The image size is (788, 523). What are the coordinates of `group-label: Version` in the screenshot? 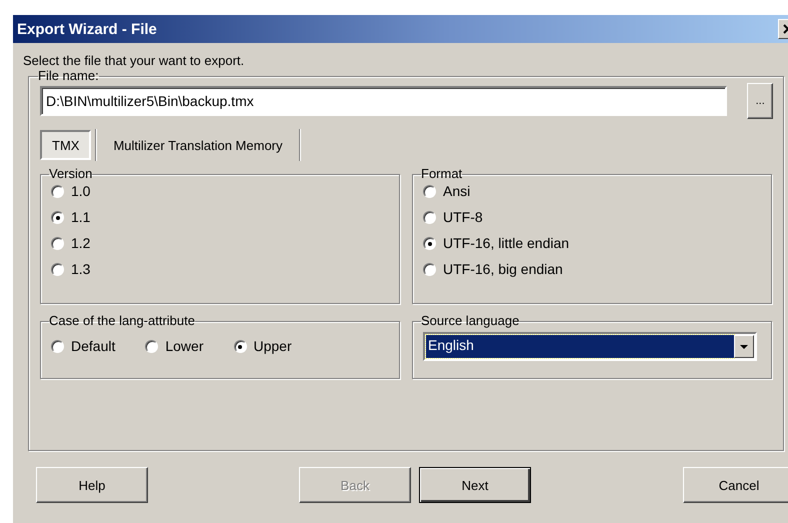 It's located at (70, 174).